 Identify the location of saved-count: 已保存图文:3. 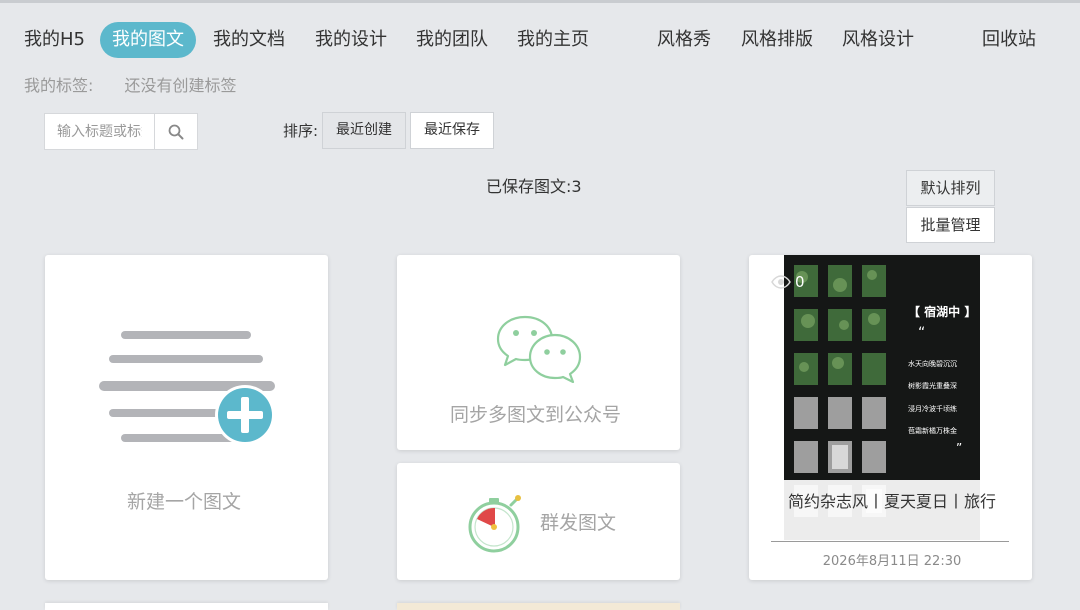
(534, 186).